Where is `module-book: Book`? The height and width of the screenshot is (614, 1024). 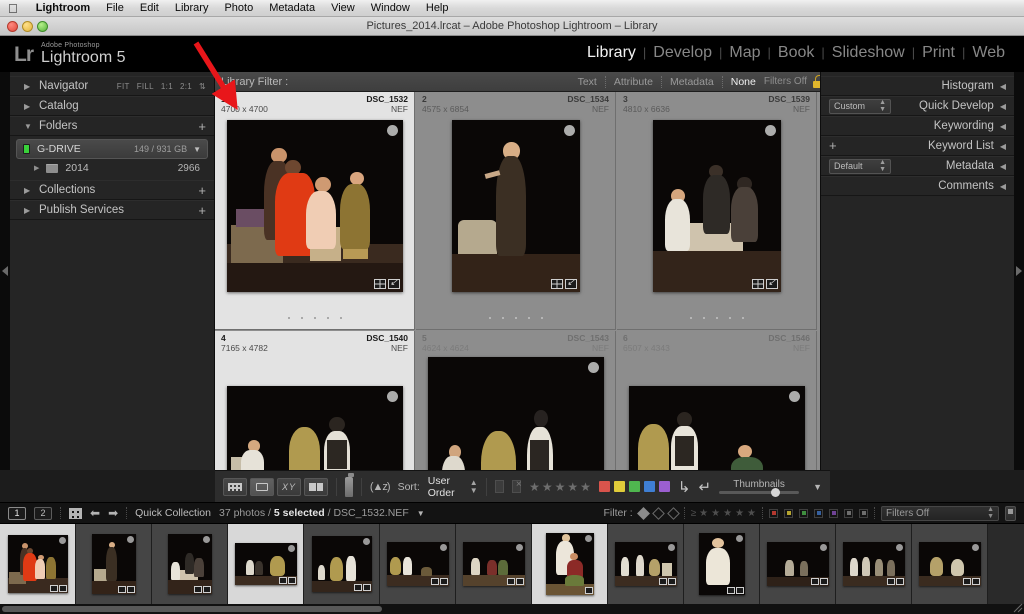
module-book: Book is located at coordinates (796, 53).